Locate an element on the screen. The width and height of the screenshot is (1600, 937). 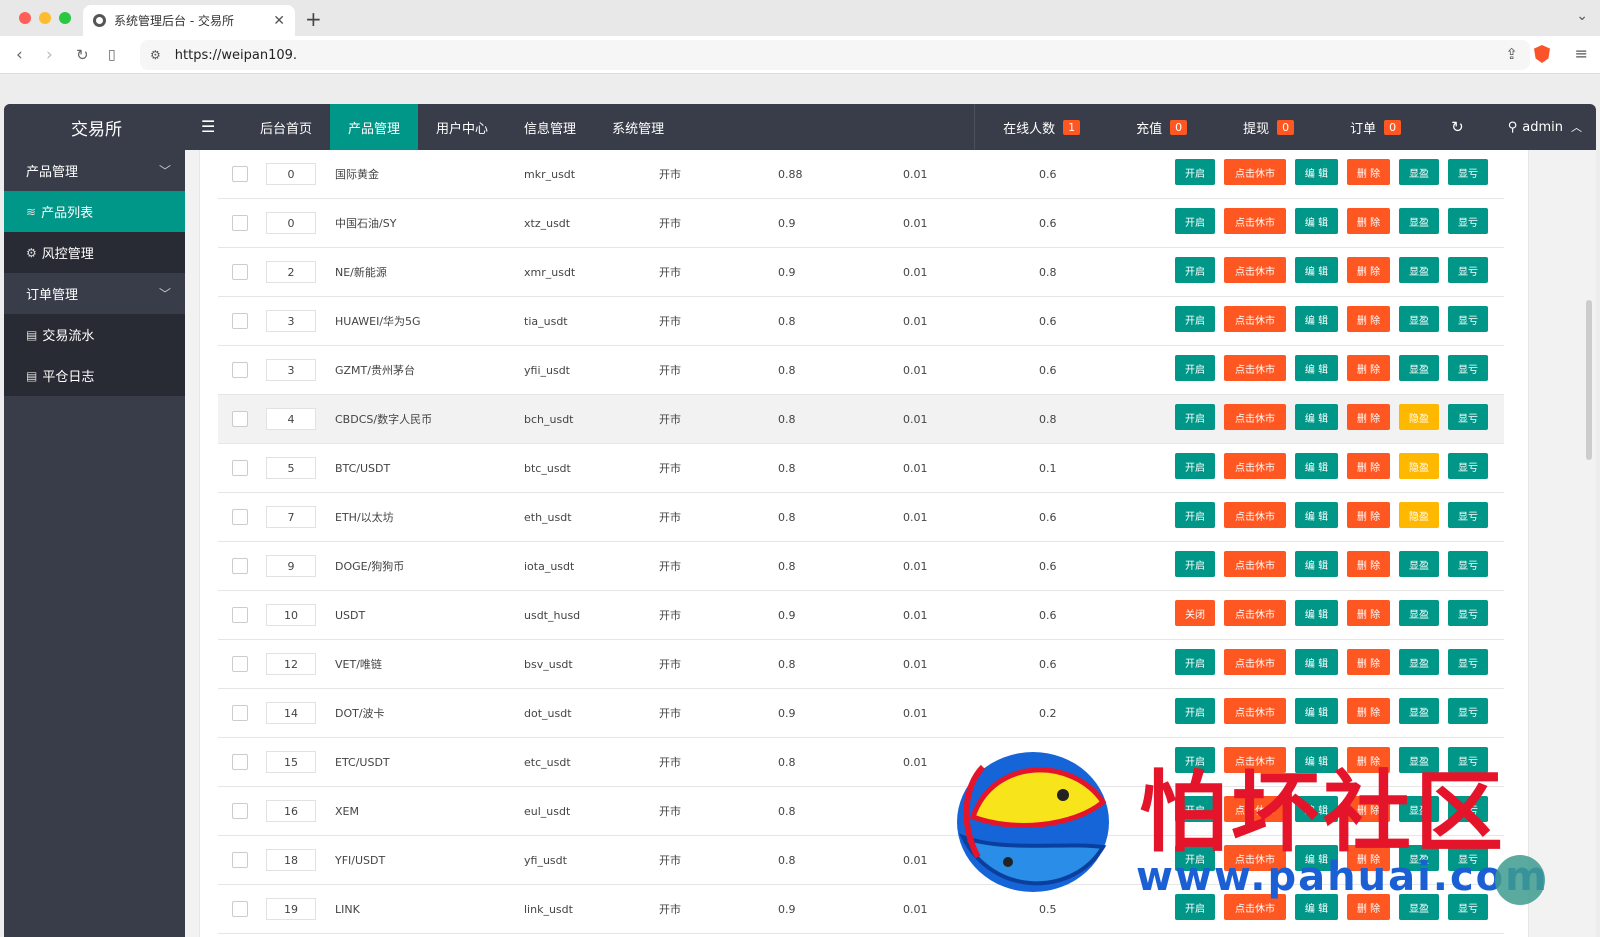
forward-icon: › is located at coordinates (49, 55).